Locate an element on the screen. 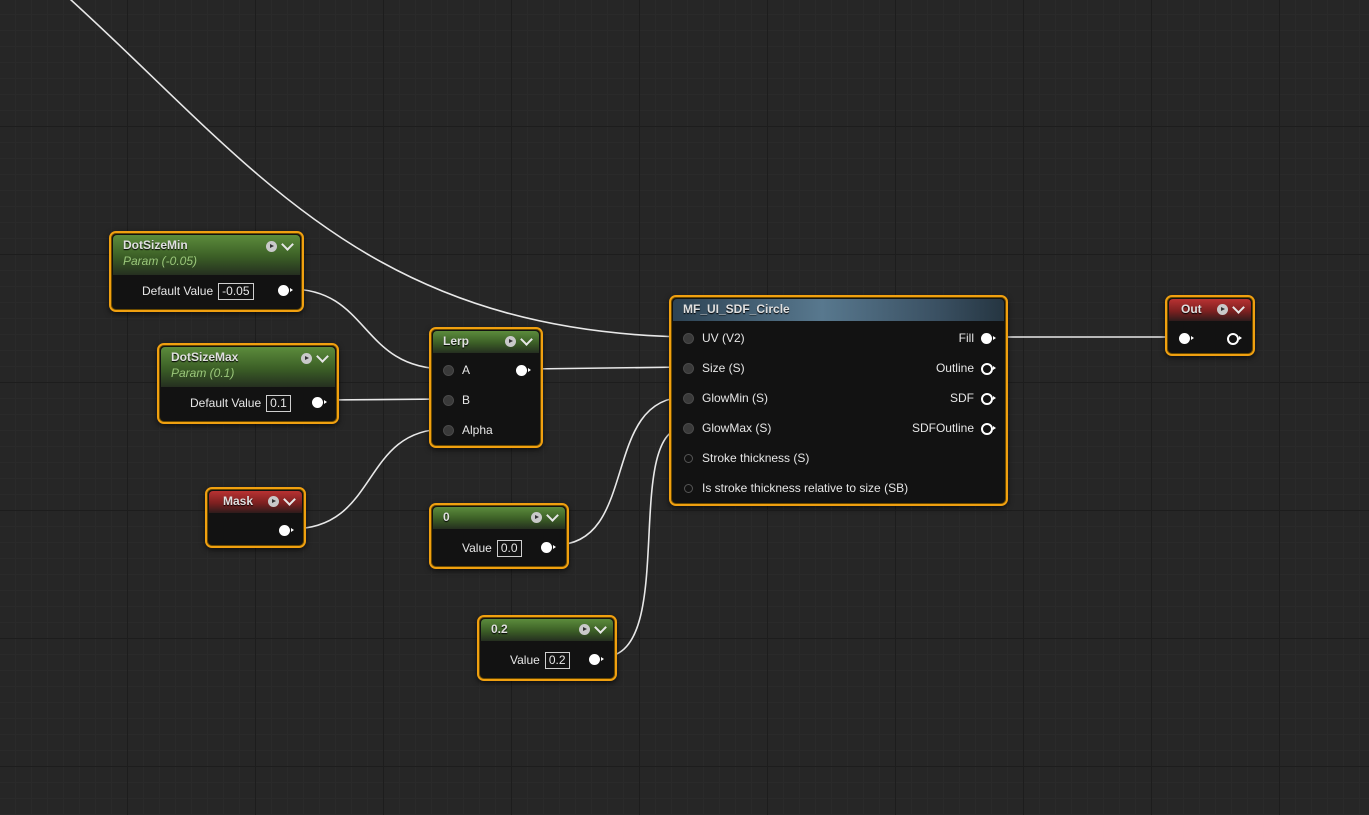 This screenshot has height=815, width=1369. input-pin-glowmin is located at coordinates (688, 398).